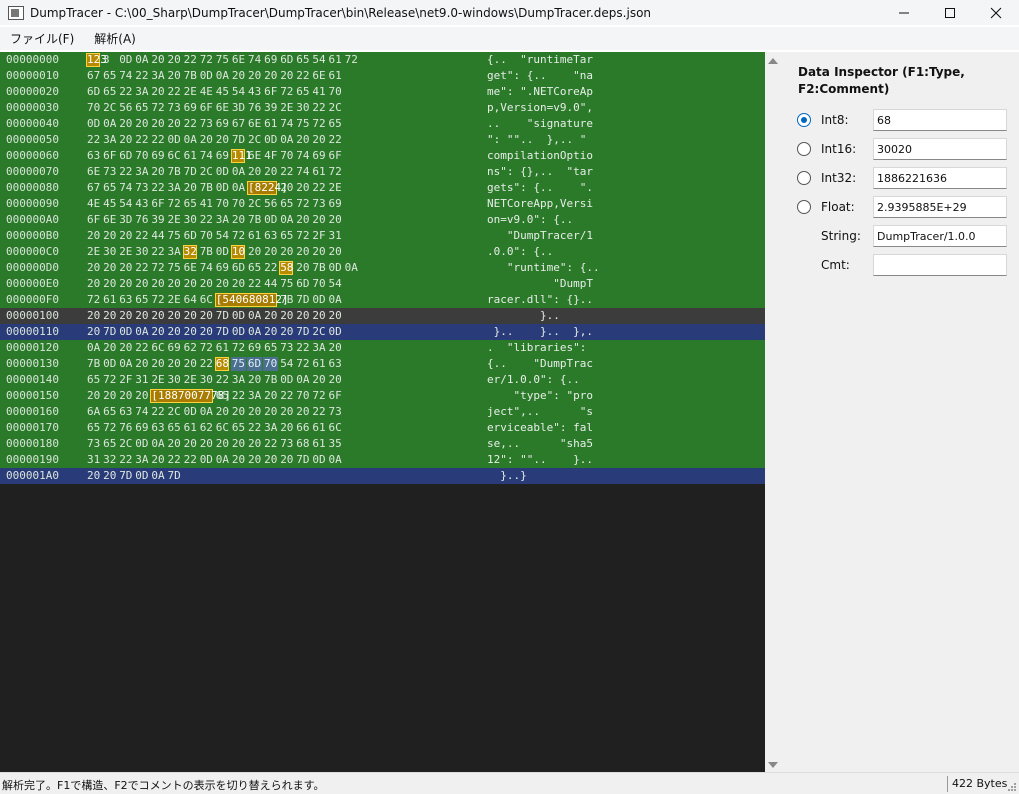  I want to click on int8-field, so click(940, 120).